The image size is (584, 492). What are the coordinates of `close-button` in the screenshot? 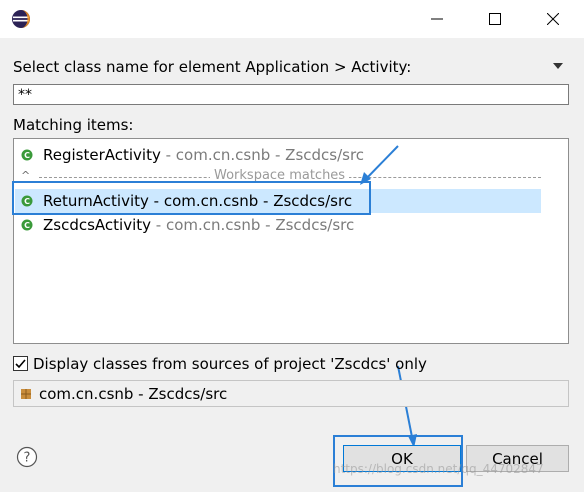 It's located at (553, 19).